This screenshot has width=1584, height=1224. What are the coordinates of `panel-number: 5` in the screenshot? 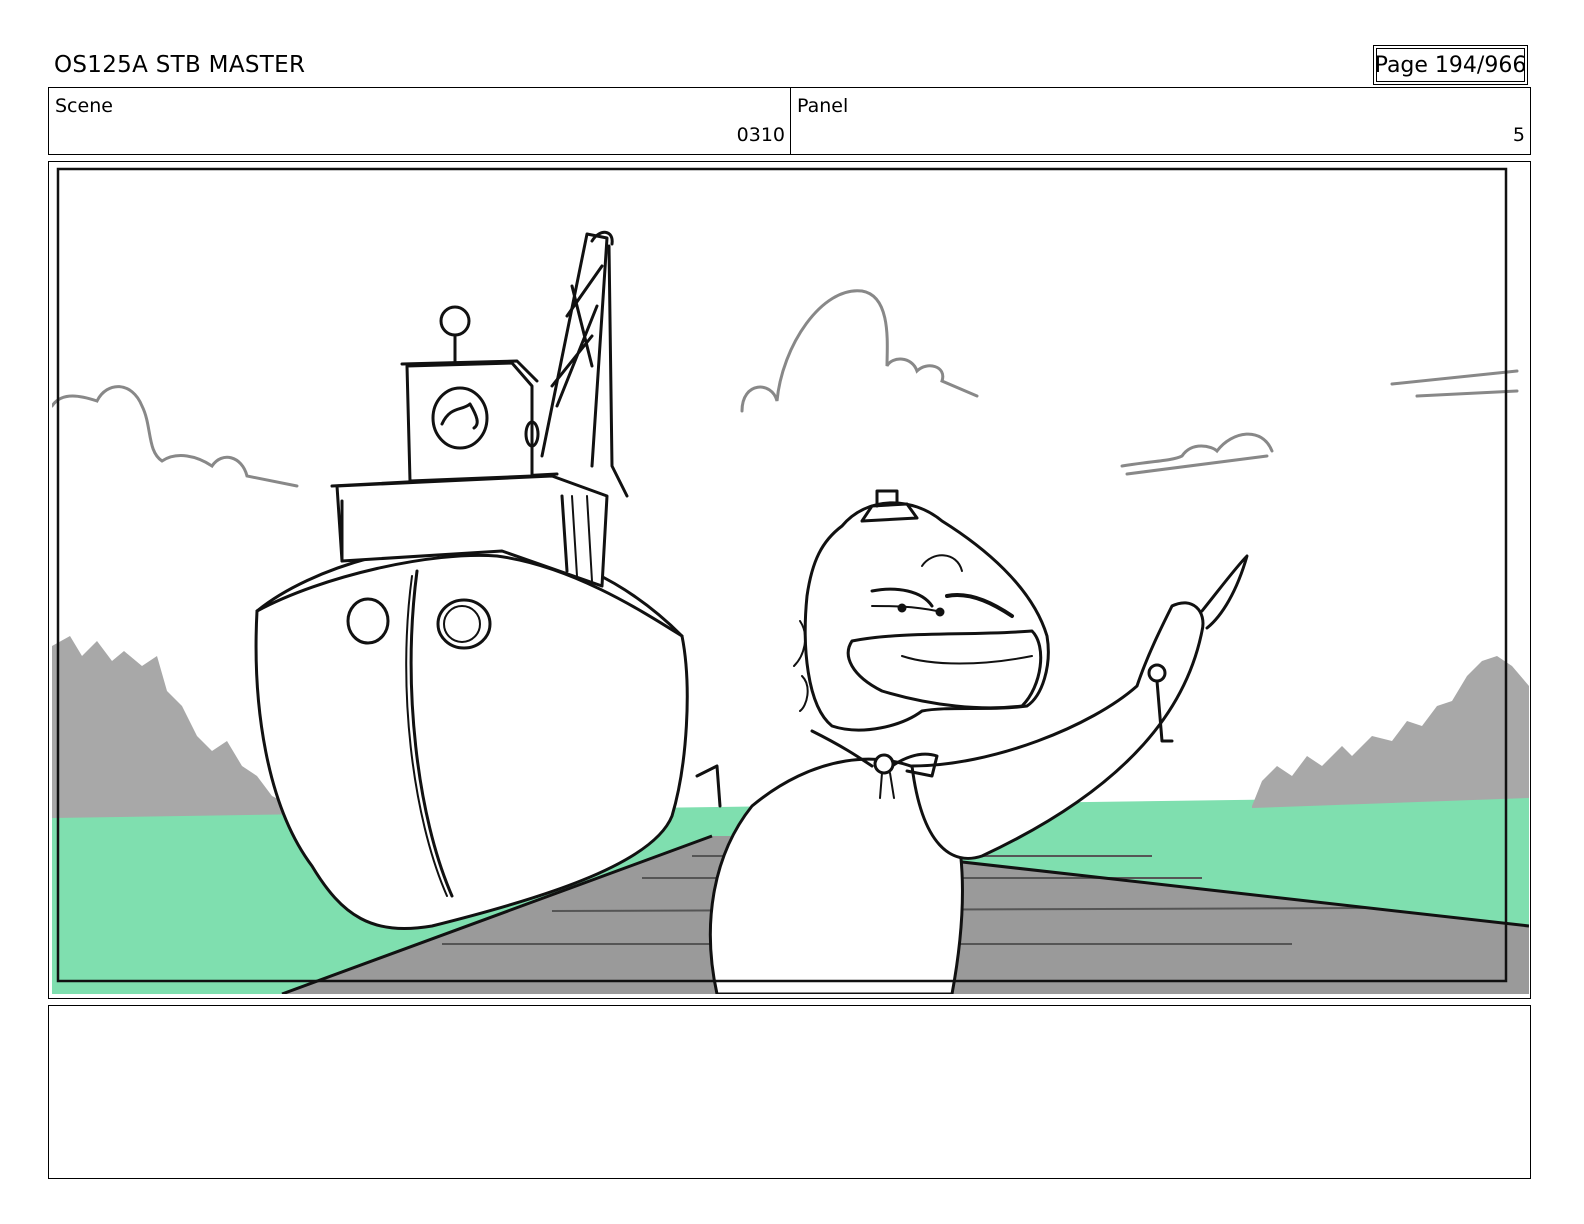 It's located at (1518, 135).